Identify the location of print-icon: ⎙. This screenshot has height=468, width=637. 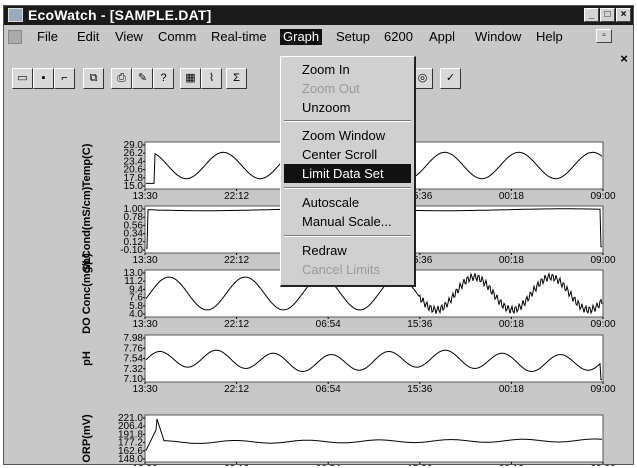
(121, 78).